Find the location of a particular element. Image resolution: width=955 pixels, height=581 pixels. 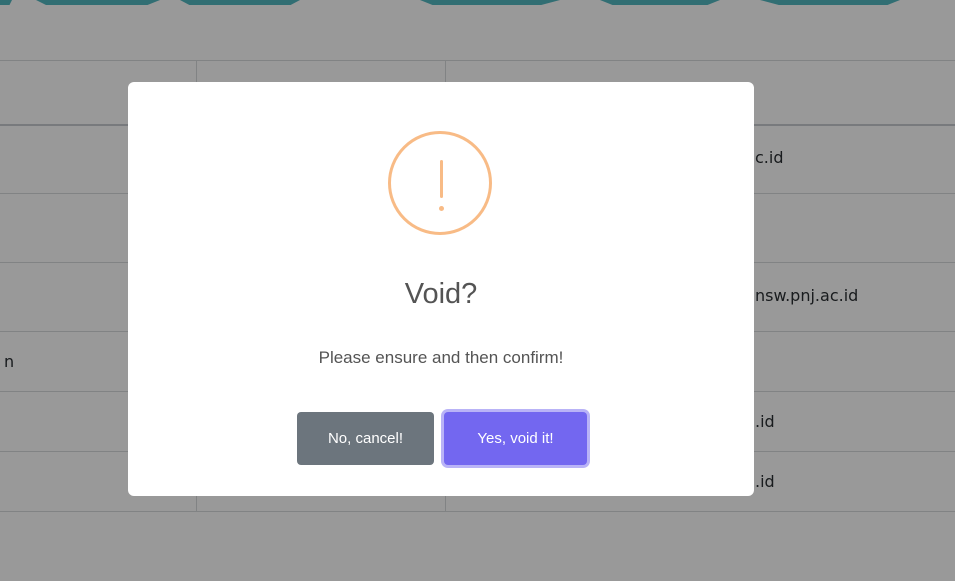

cancel-button: No, cancel! is located at coordinates (365, 438).